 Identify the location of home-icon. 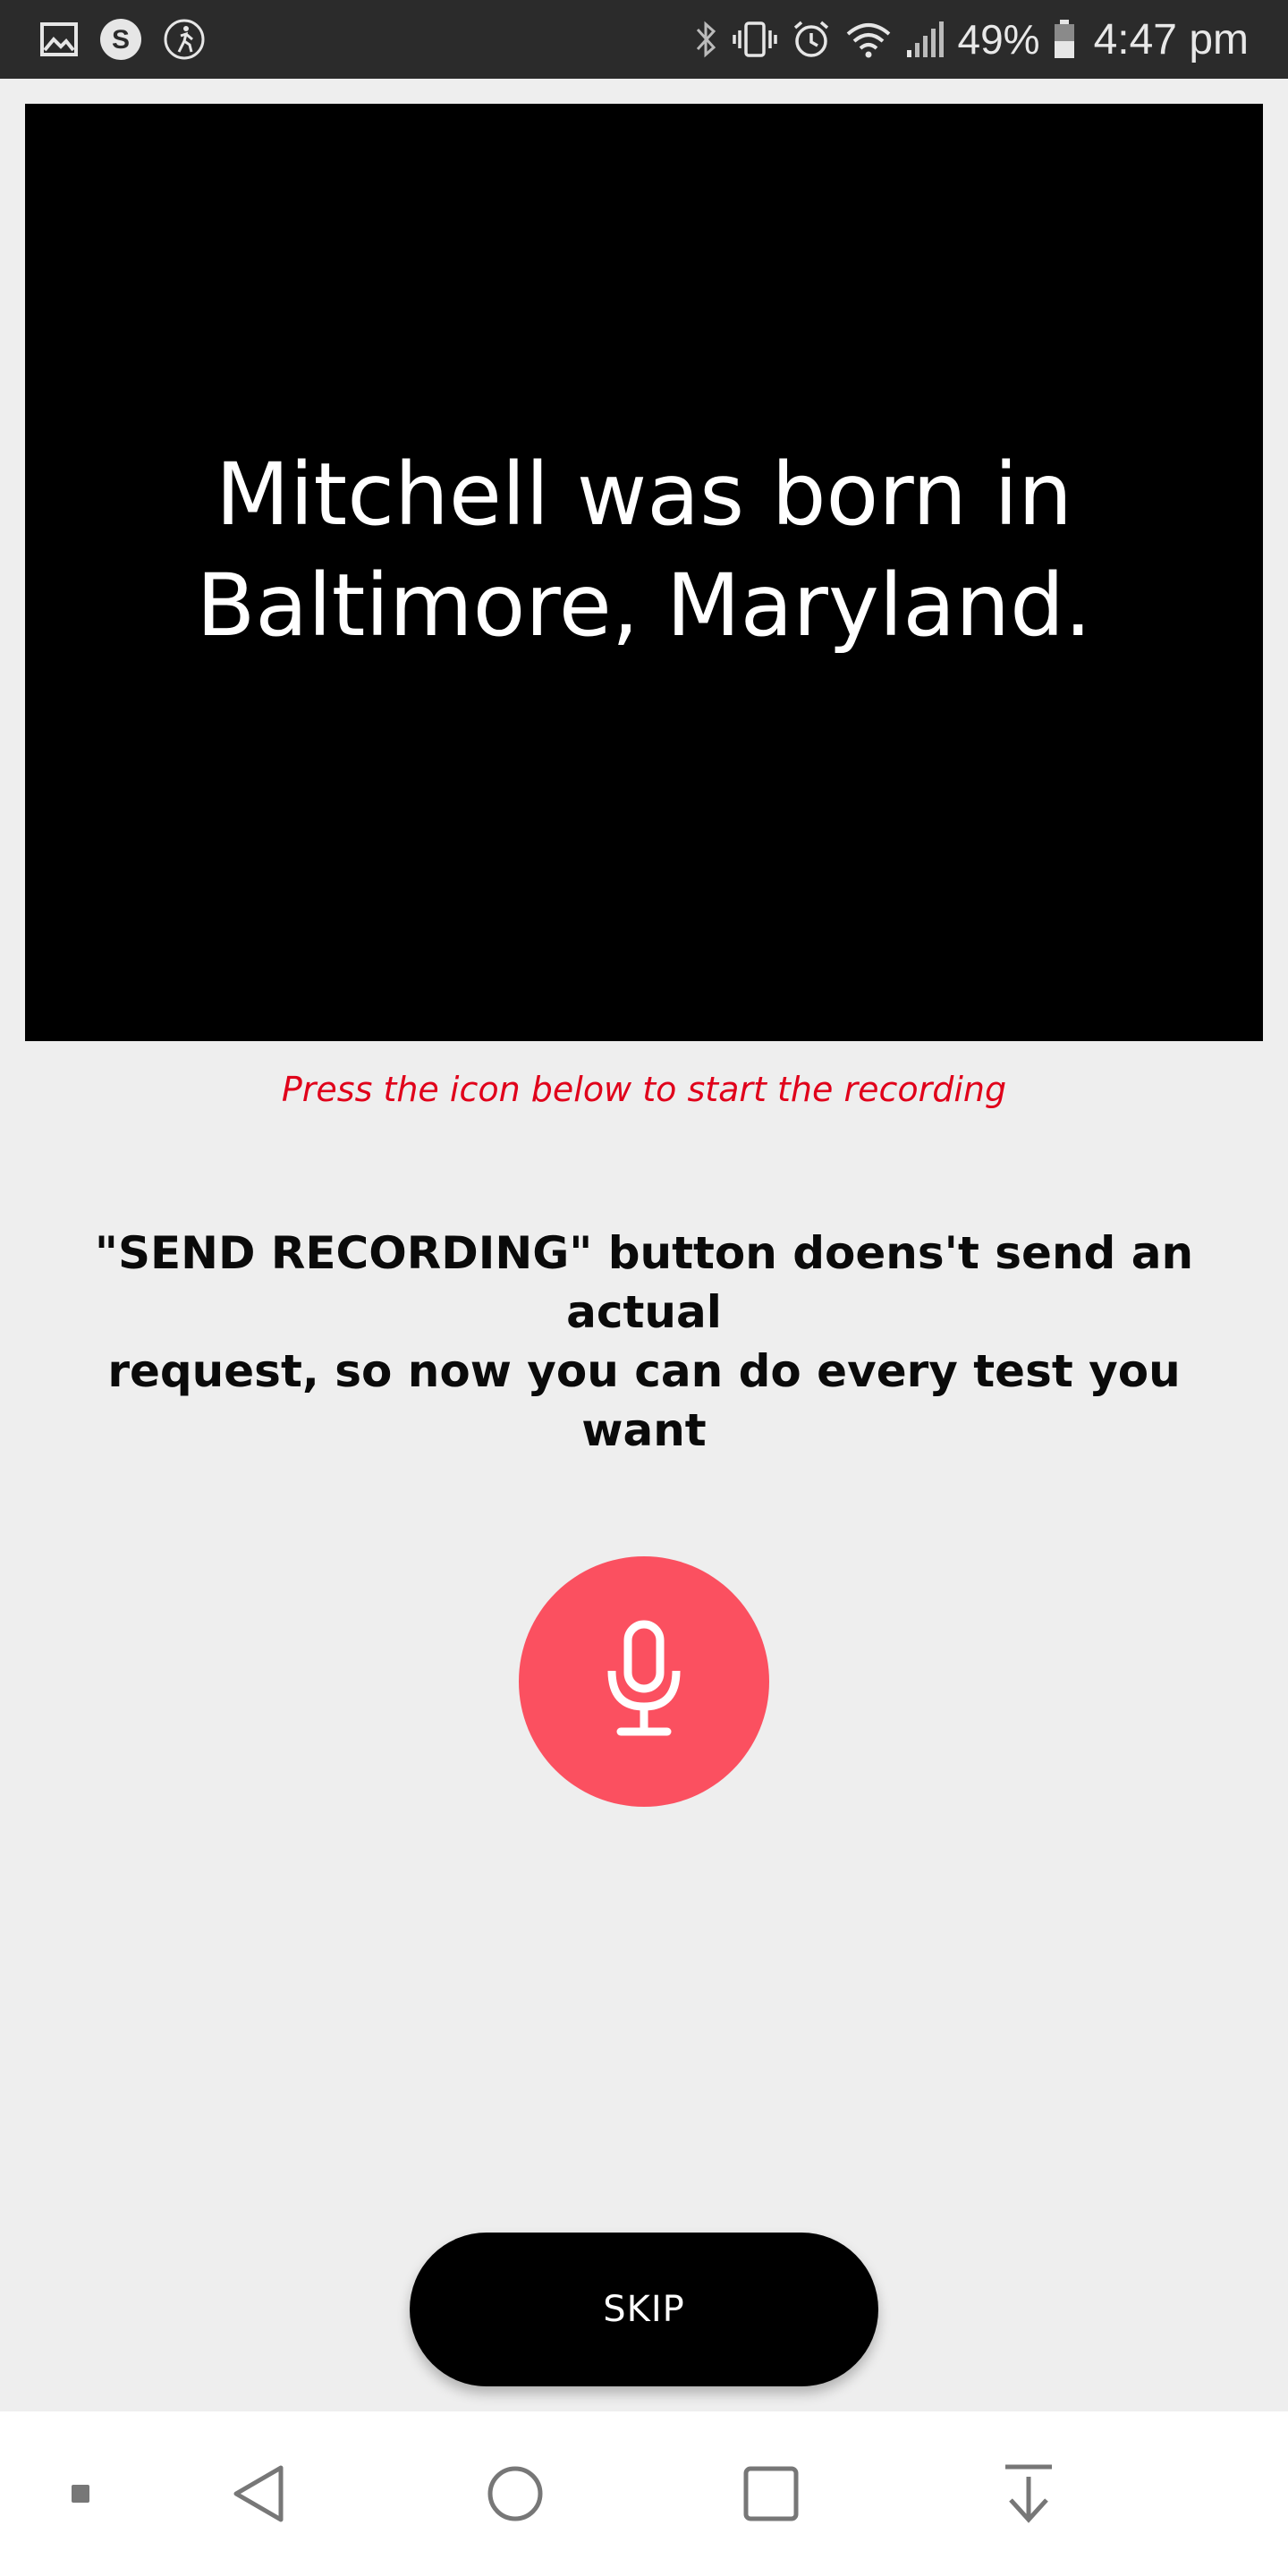
(515, 2493).